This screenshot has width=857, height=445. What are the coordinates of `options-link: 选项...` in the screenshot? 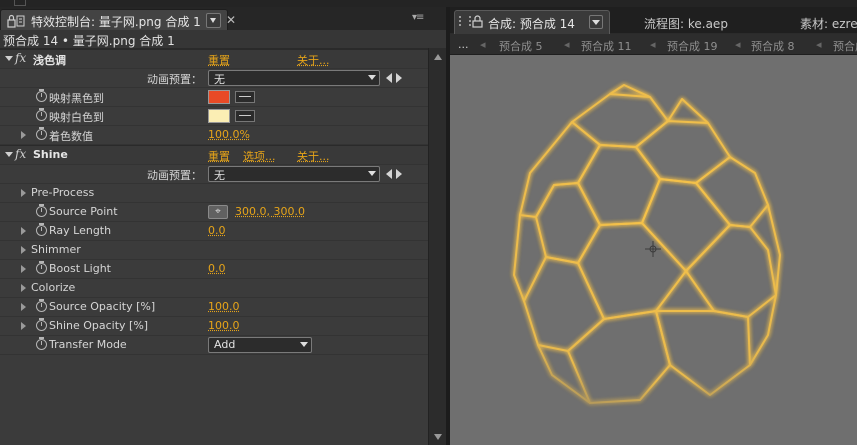 It's located at (259, 156).